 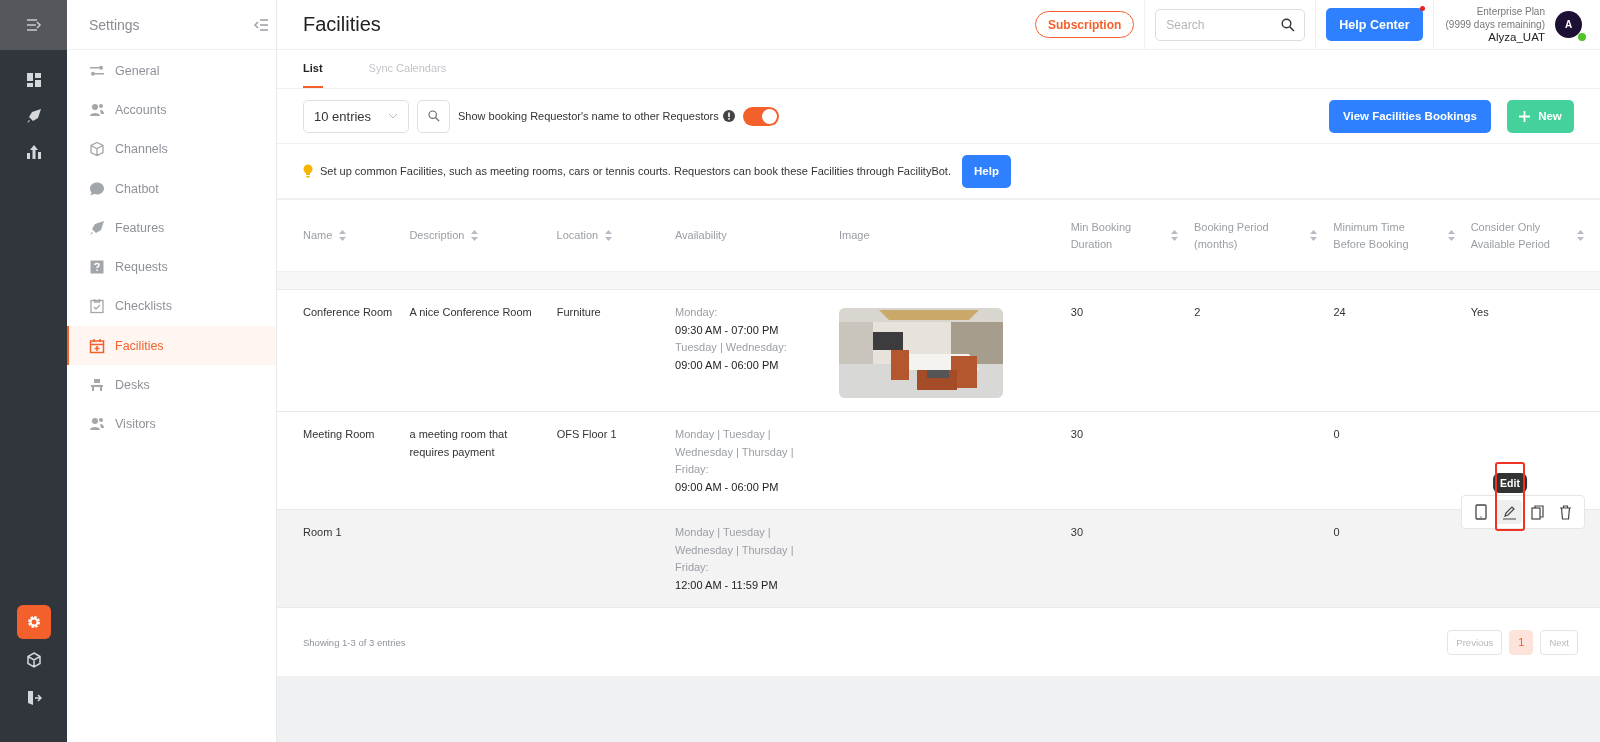 I want to click on table-cell-text: Conference Room, so click(x=348, y=312).